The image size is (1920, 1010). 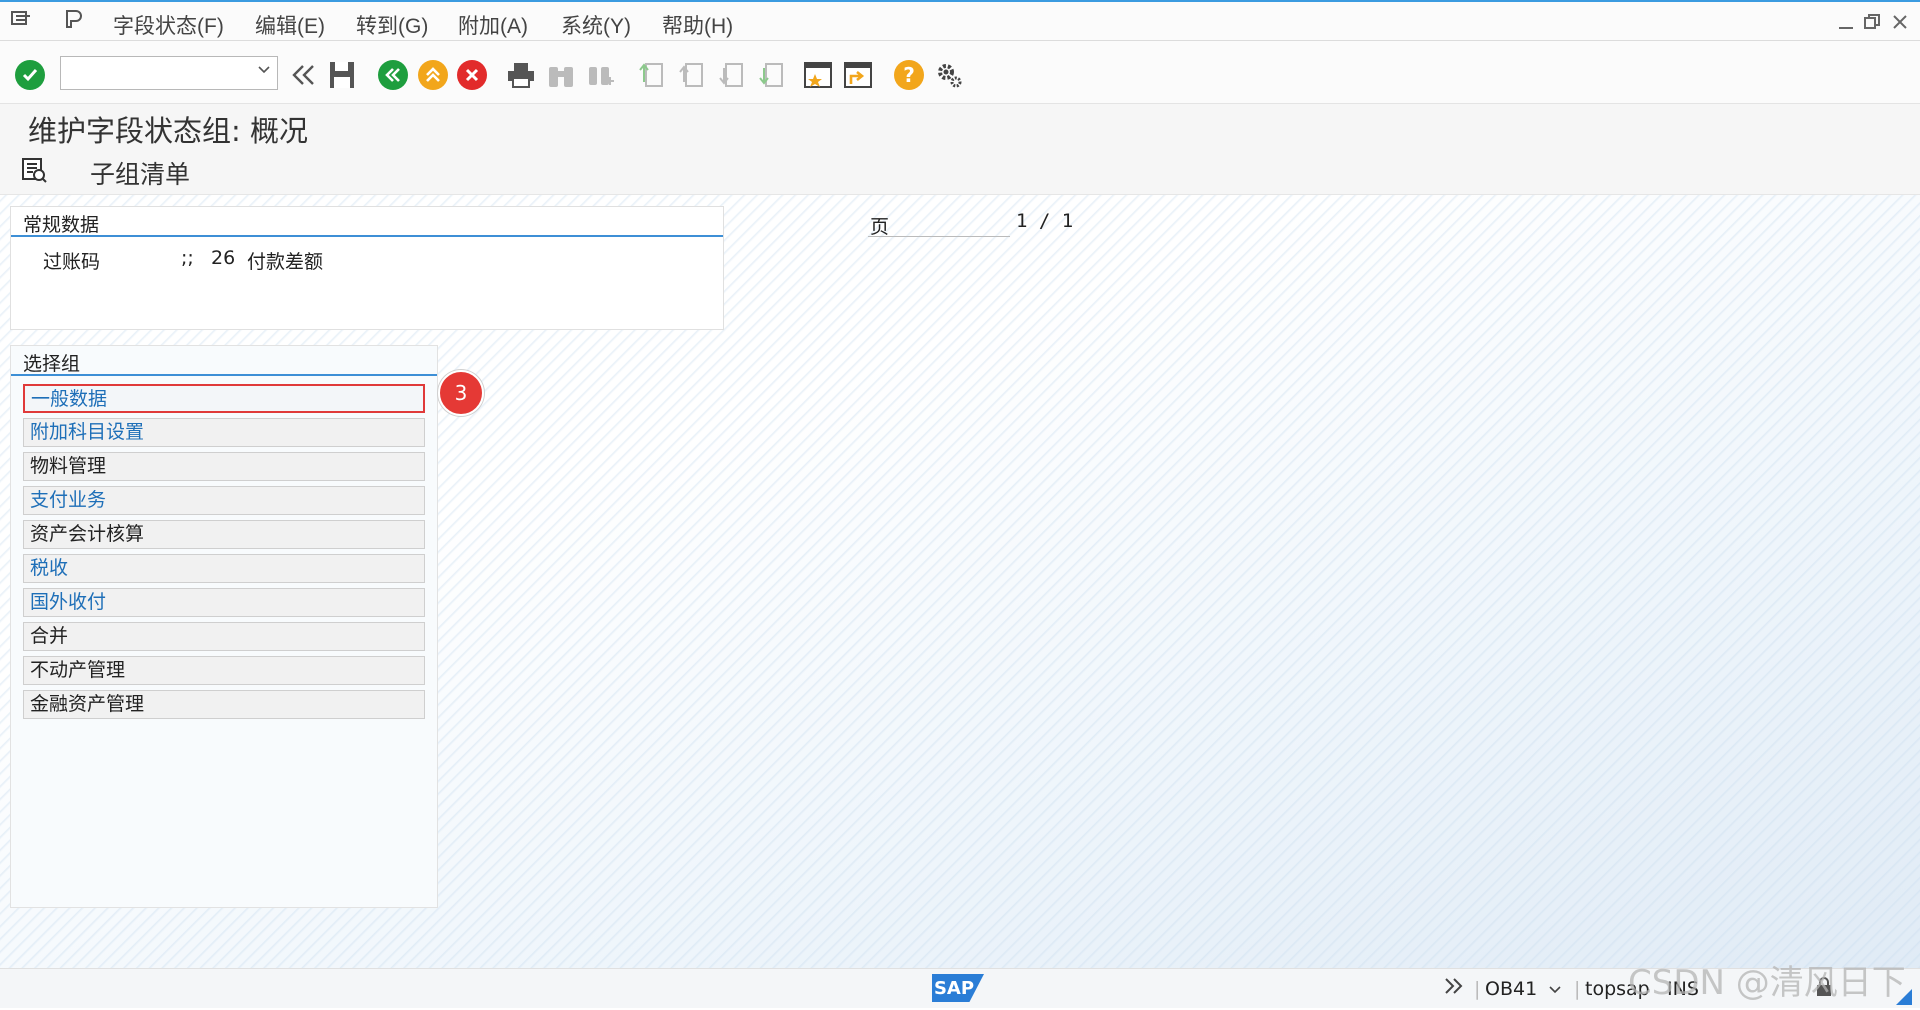 What do you see at coordinates (168, 131) in the screenshot?
I see `page-title: 维护字段状态组: 概况` at bounding box center [168, 131].